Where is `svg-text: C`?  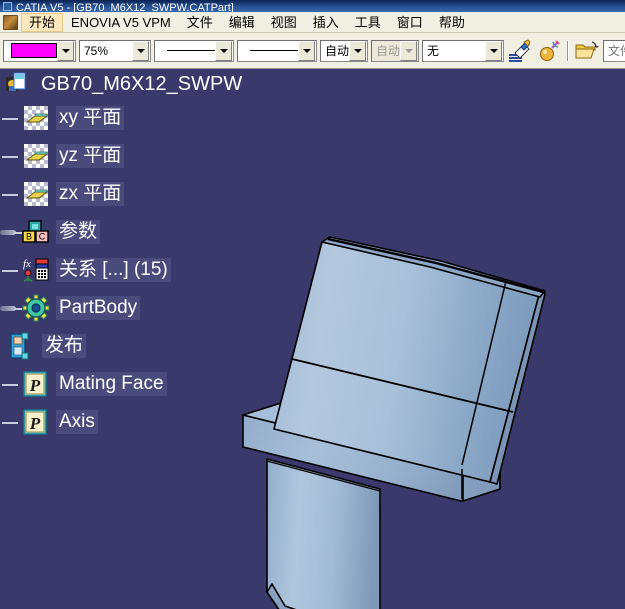 svg-text: C is located at coordinates (42, 237).